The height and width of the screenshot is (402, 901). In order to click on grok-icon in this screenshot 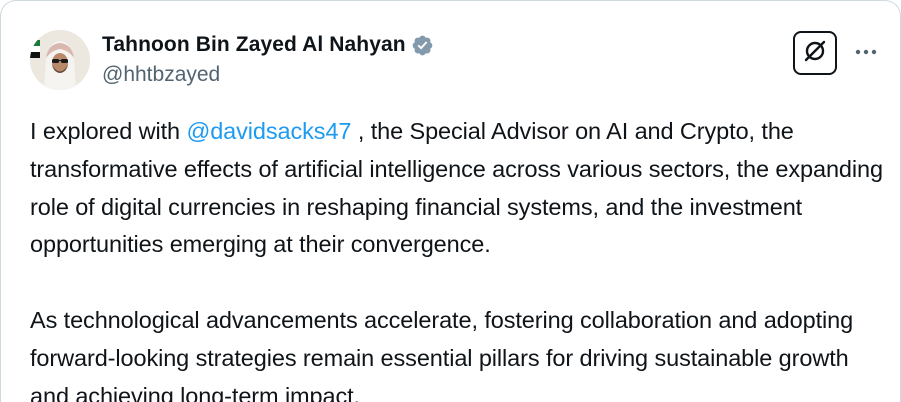, I will do `click(815, 53)`.